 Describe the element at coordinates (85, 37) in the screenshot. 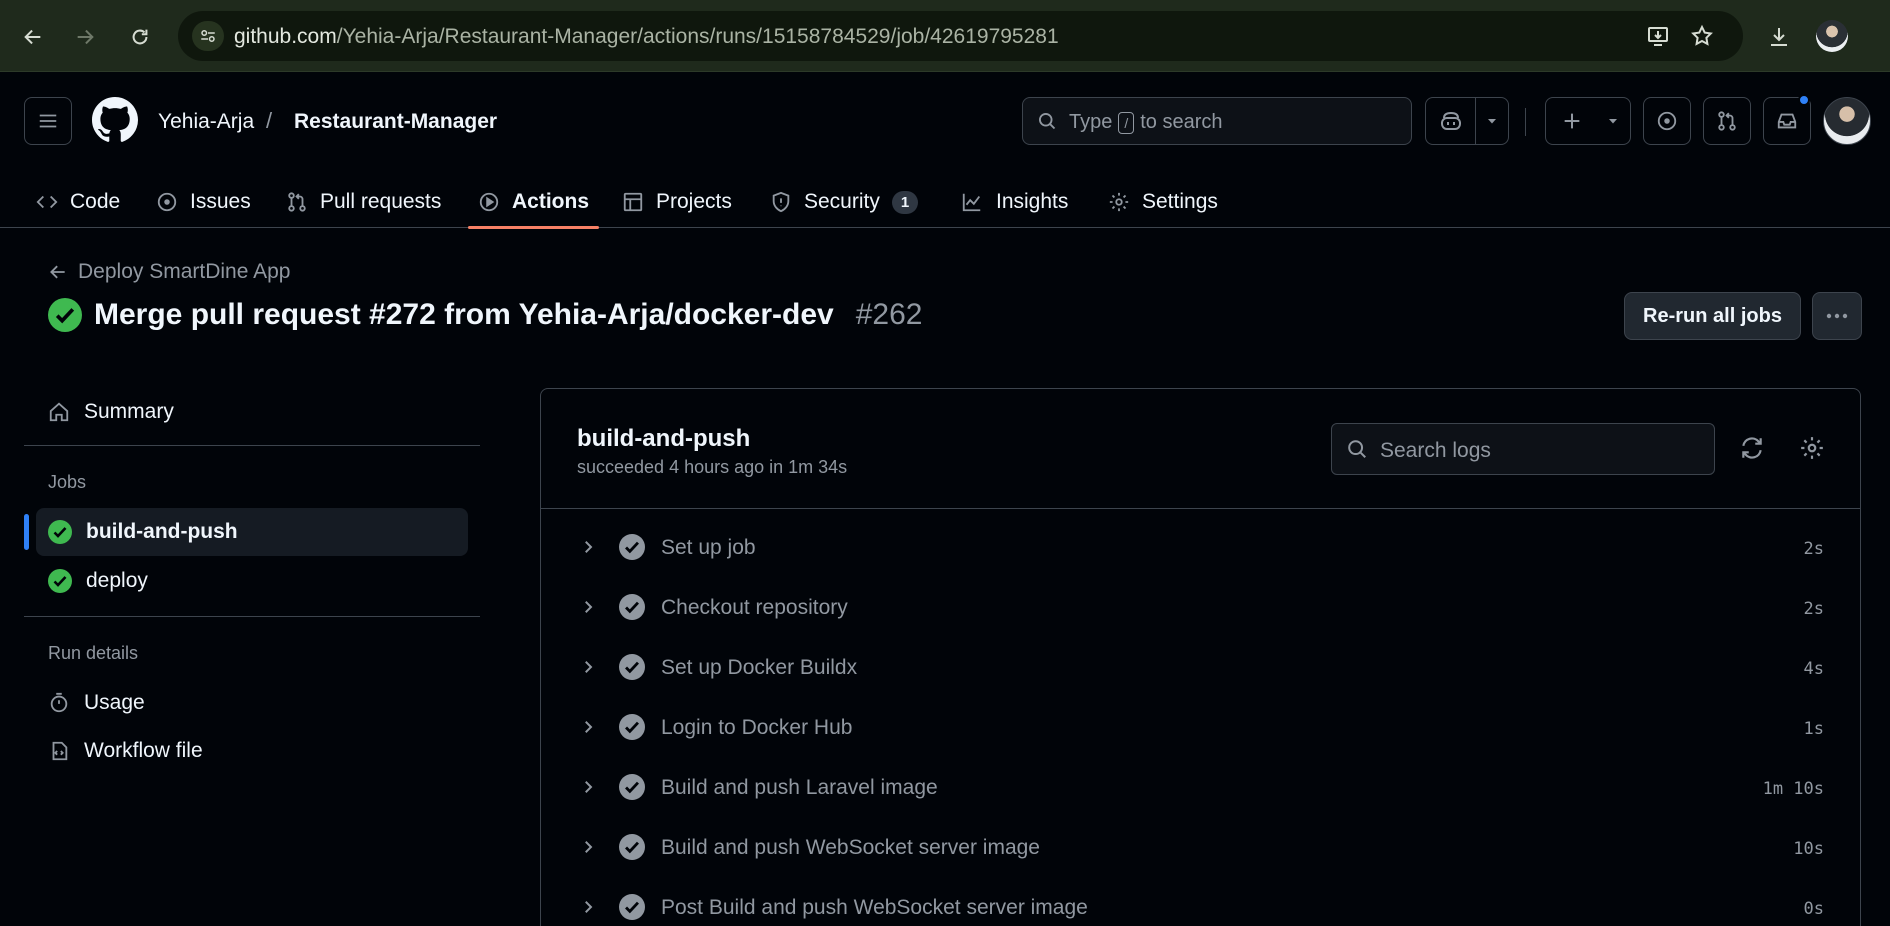

I see `forward-arrow-icon` at that location.